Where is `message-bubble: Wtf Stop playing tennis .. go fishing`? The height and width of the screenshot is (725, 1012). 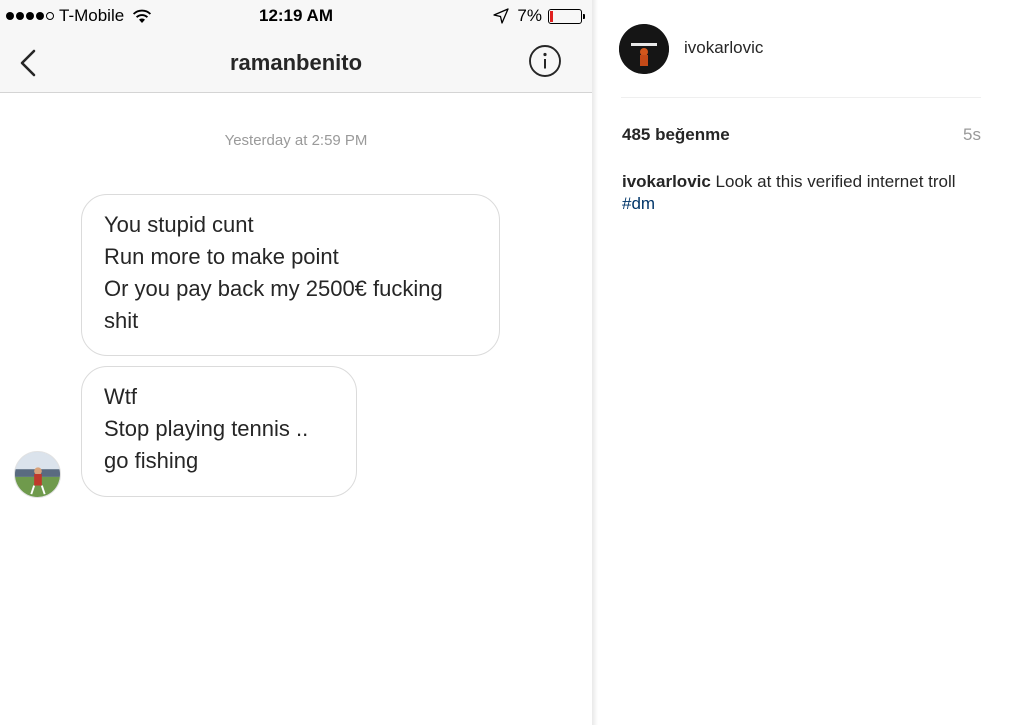 message-bubble: Wtf Stop playing tennis .. go fishing is located at coordinates (219, 431).